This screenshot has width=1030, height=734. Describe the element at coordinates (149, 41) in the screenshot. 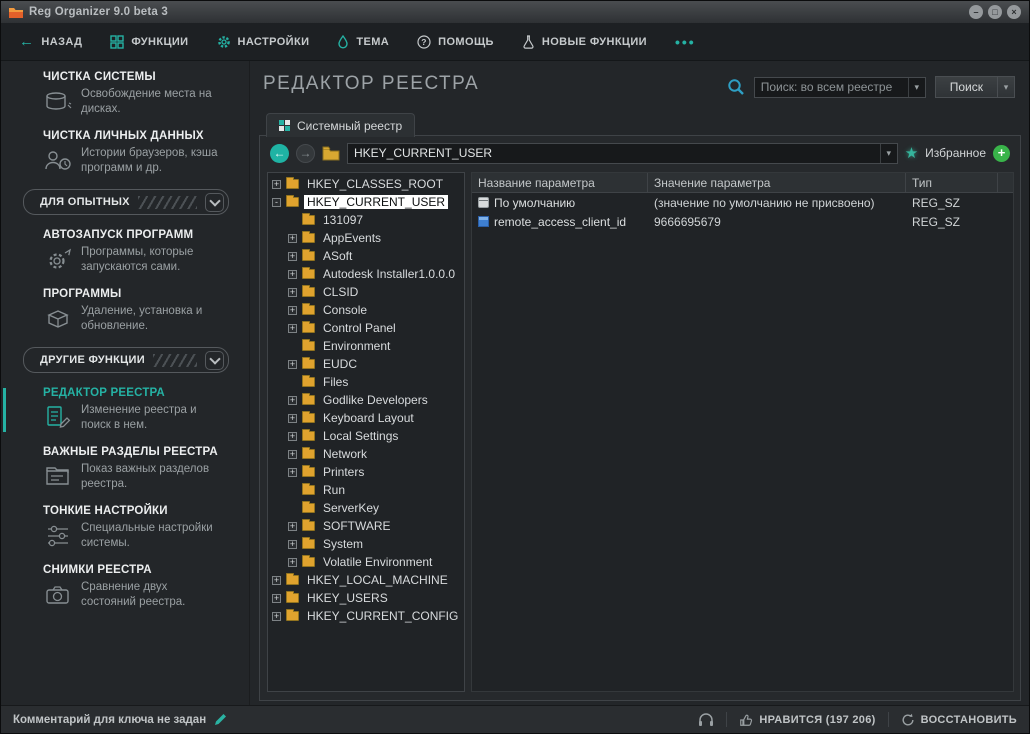

I see `nav-functions: ФУНКЦИИ` at that location.